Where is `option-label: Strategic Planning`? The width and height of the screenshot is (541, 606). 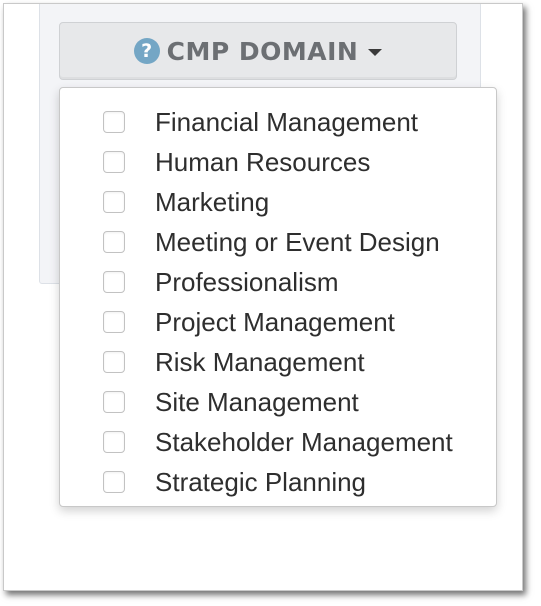
option-label: Strategic Planning is located at coordinates (261, 481).